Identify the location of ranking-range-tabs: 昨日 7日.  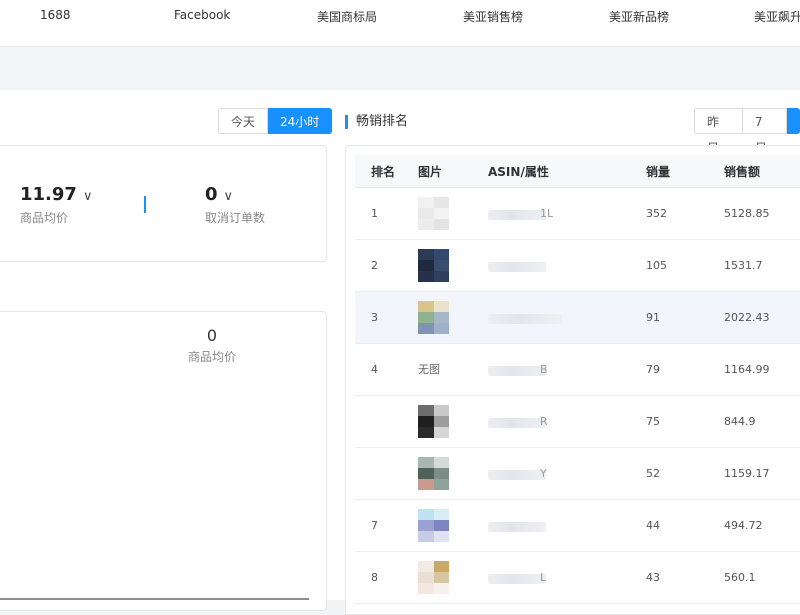
(747, 131).